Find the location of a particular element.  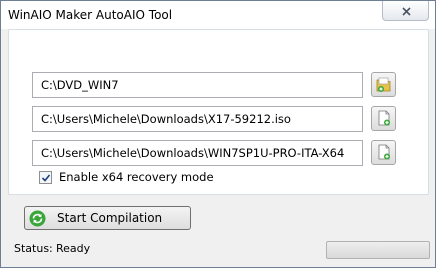

x64-recovery-label: Enable x64 recovery mode is located at coordinates (136, 177).